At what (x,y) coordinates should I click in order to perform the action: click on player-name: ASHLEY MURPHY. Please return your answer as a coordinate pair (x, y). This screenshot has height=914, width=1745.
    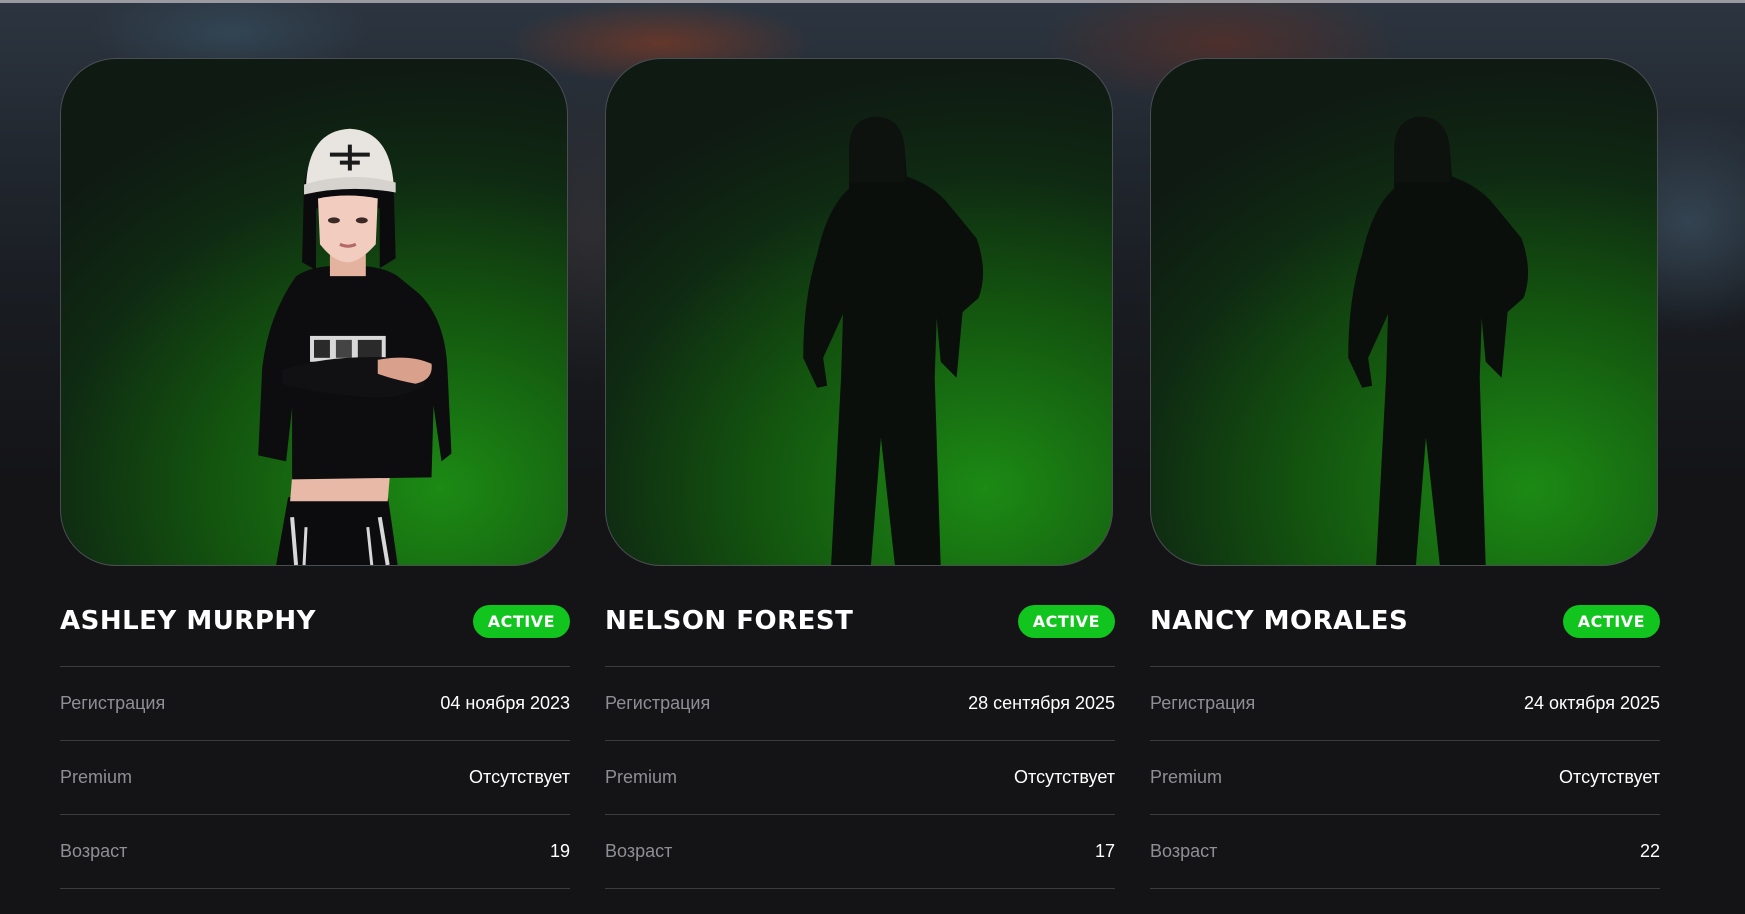
    Looking at the image, I should click on (188, 621).